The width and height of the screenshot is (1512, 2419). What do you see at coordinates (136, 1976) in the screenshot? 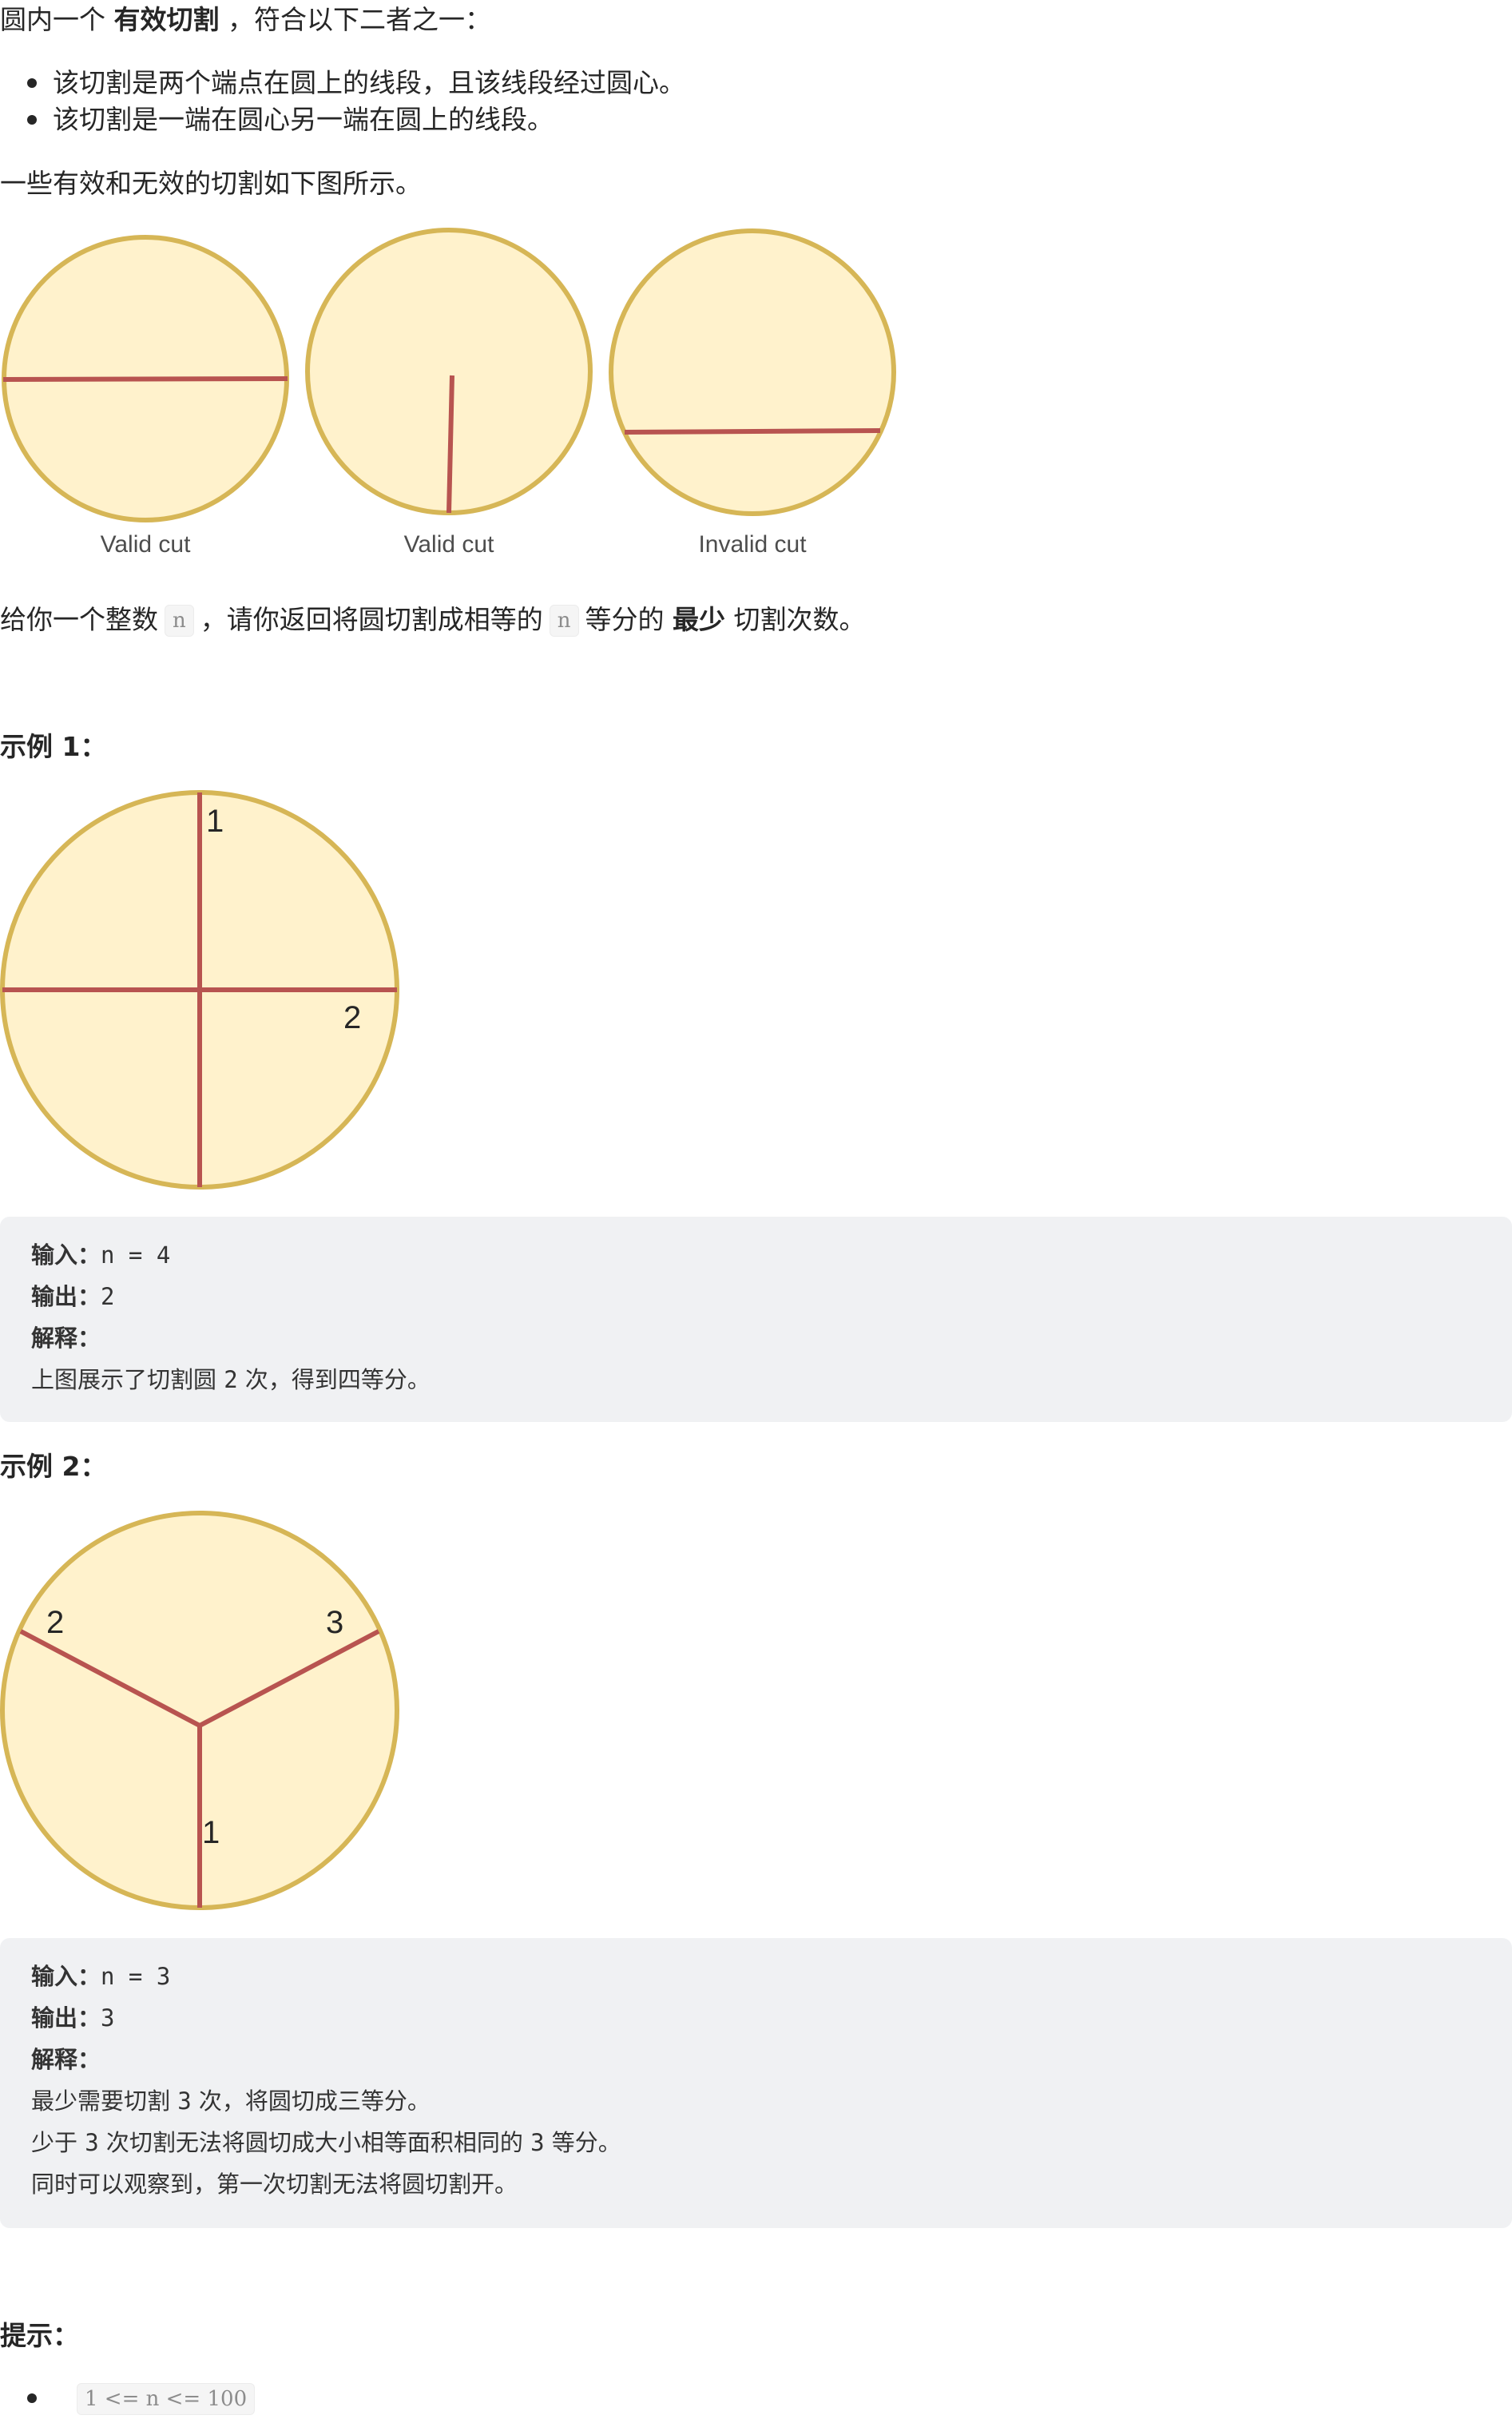
I see `input-value: n = 3` at bounding box center [136, 1976].